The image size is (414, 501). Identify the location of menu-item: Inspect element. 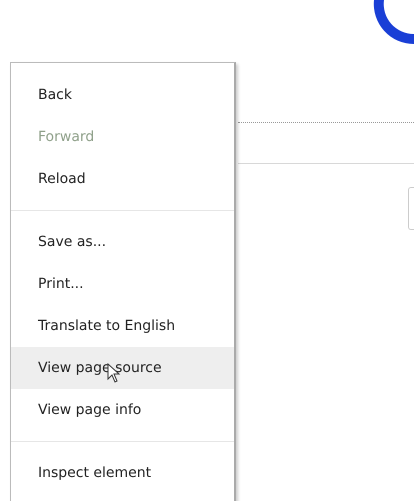
(122, 473).